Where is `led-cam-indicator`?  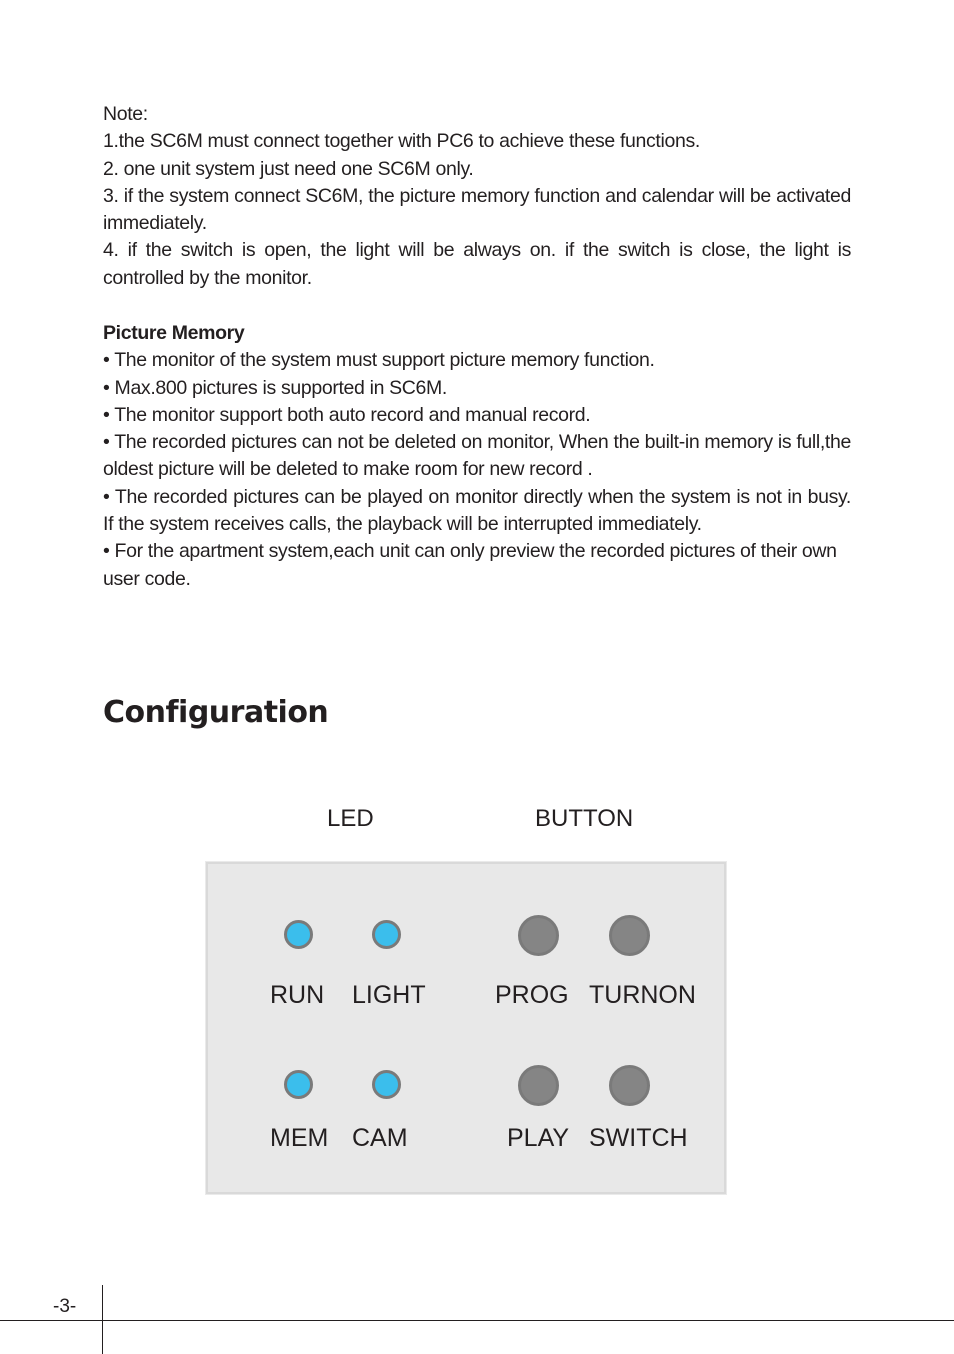
led-cam-indicator is located at coordinates (386, 1084).